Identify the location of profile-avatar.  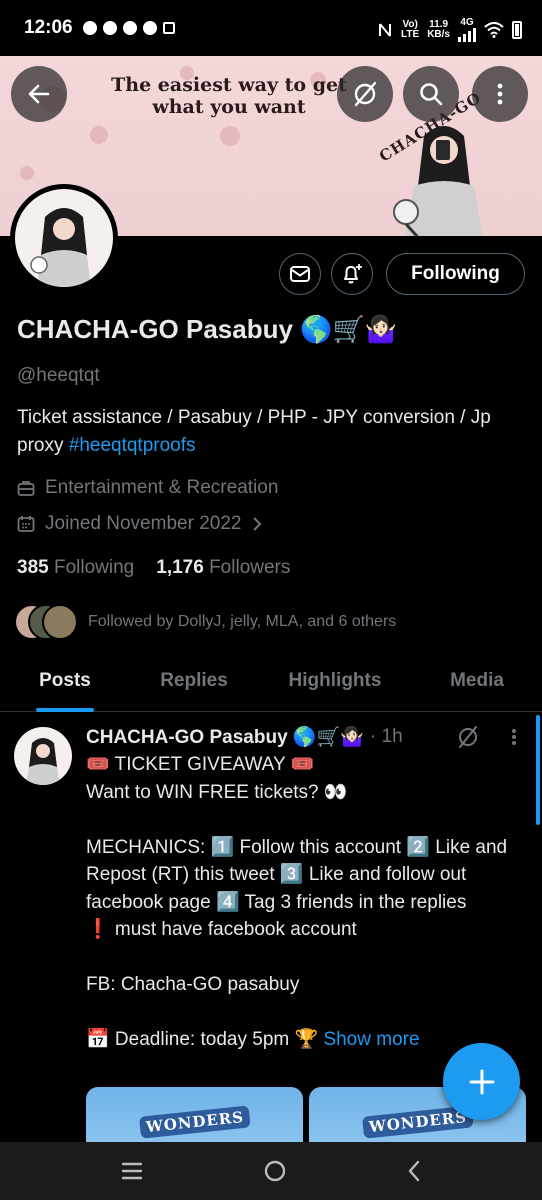
(64, 238).